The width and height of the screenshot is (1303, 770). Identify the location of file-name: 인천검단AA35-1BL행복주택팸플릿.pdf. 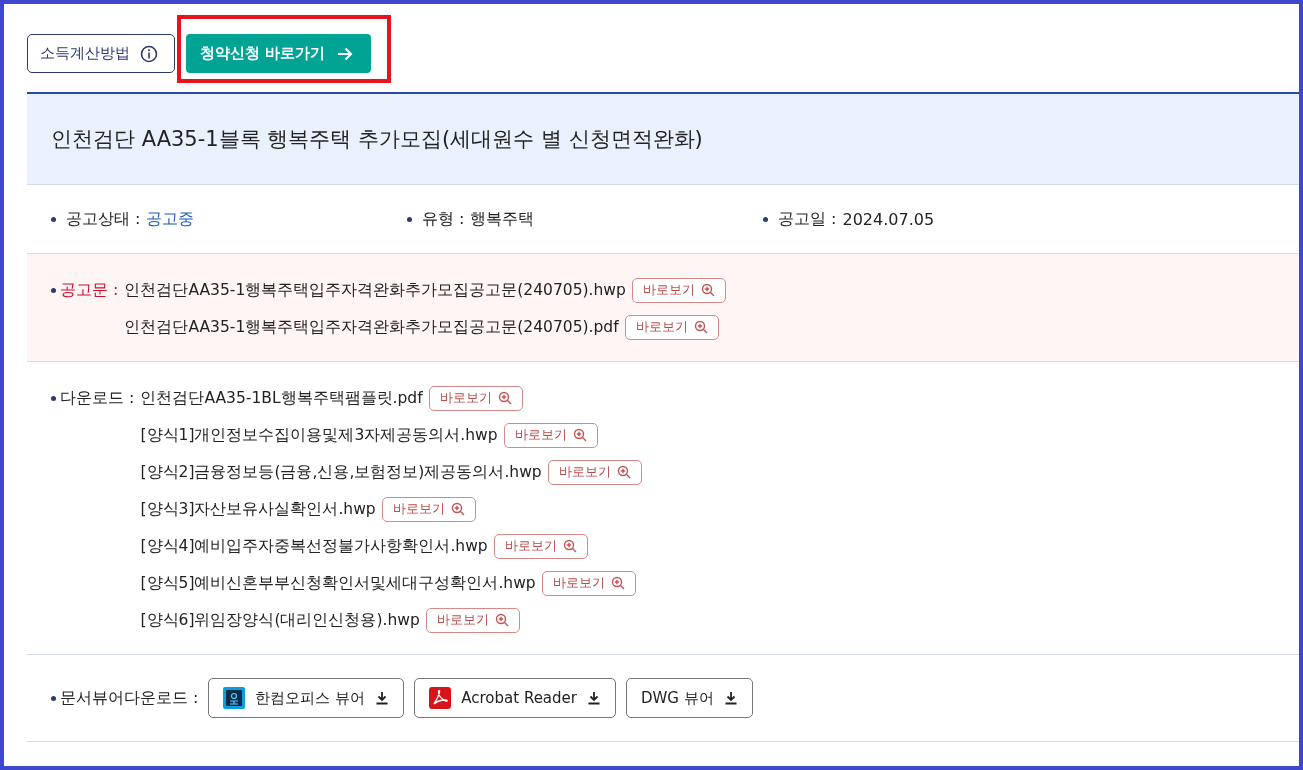
(281, 398).